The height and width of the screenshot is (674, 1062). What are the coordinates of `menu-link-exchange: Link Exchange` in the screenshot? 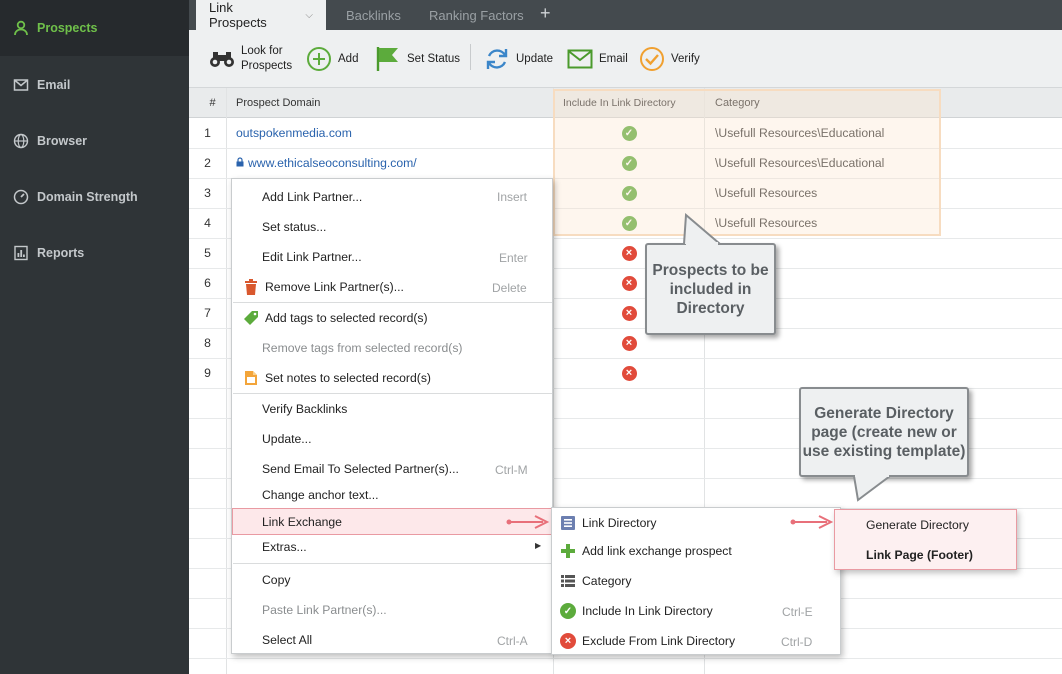 It's located at (392, 521).